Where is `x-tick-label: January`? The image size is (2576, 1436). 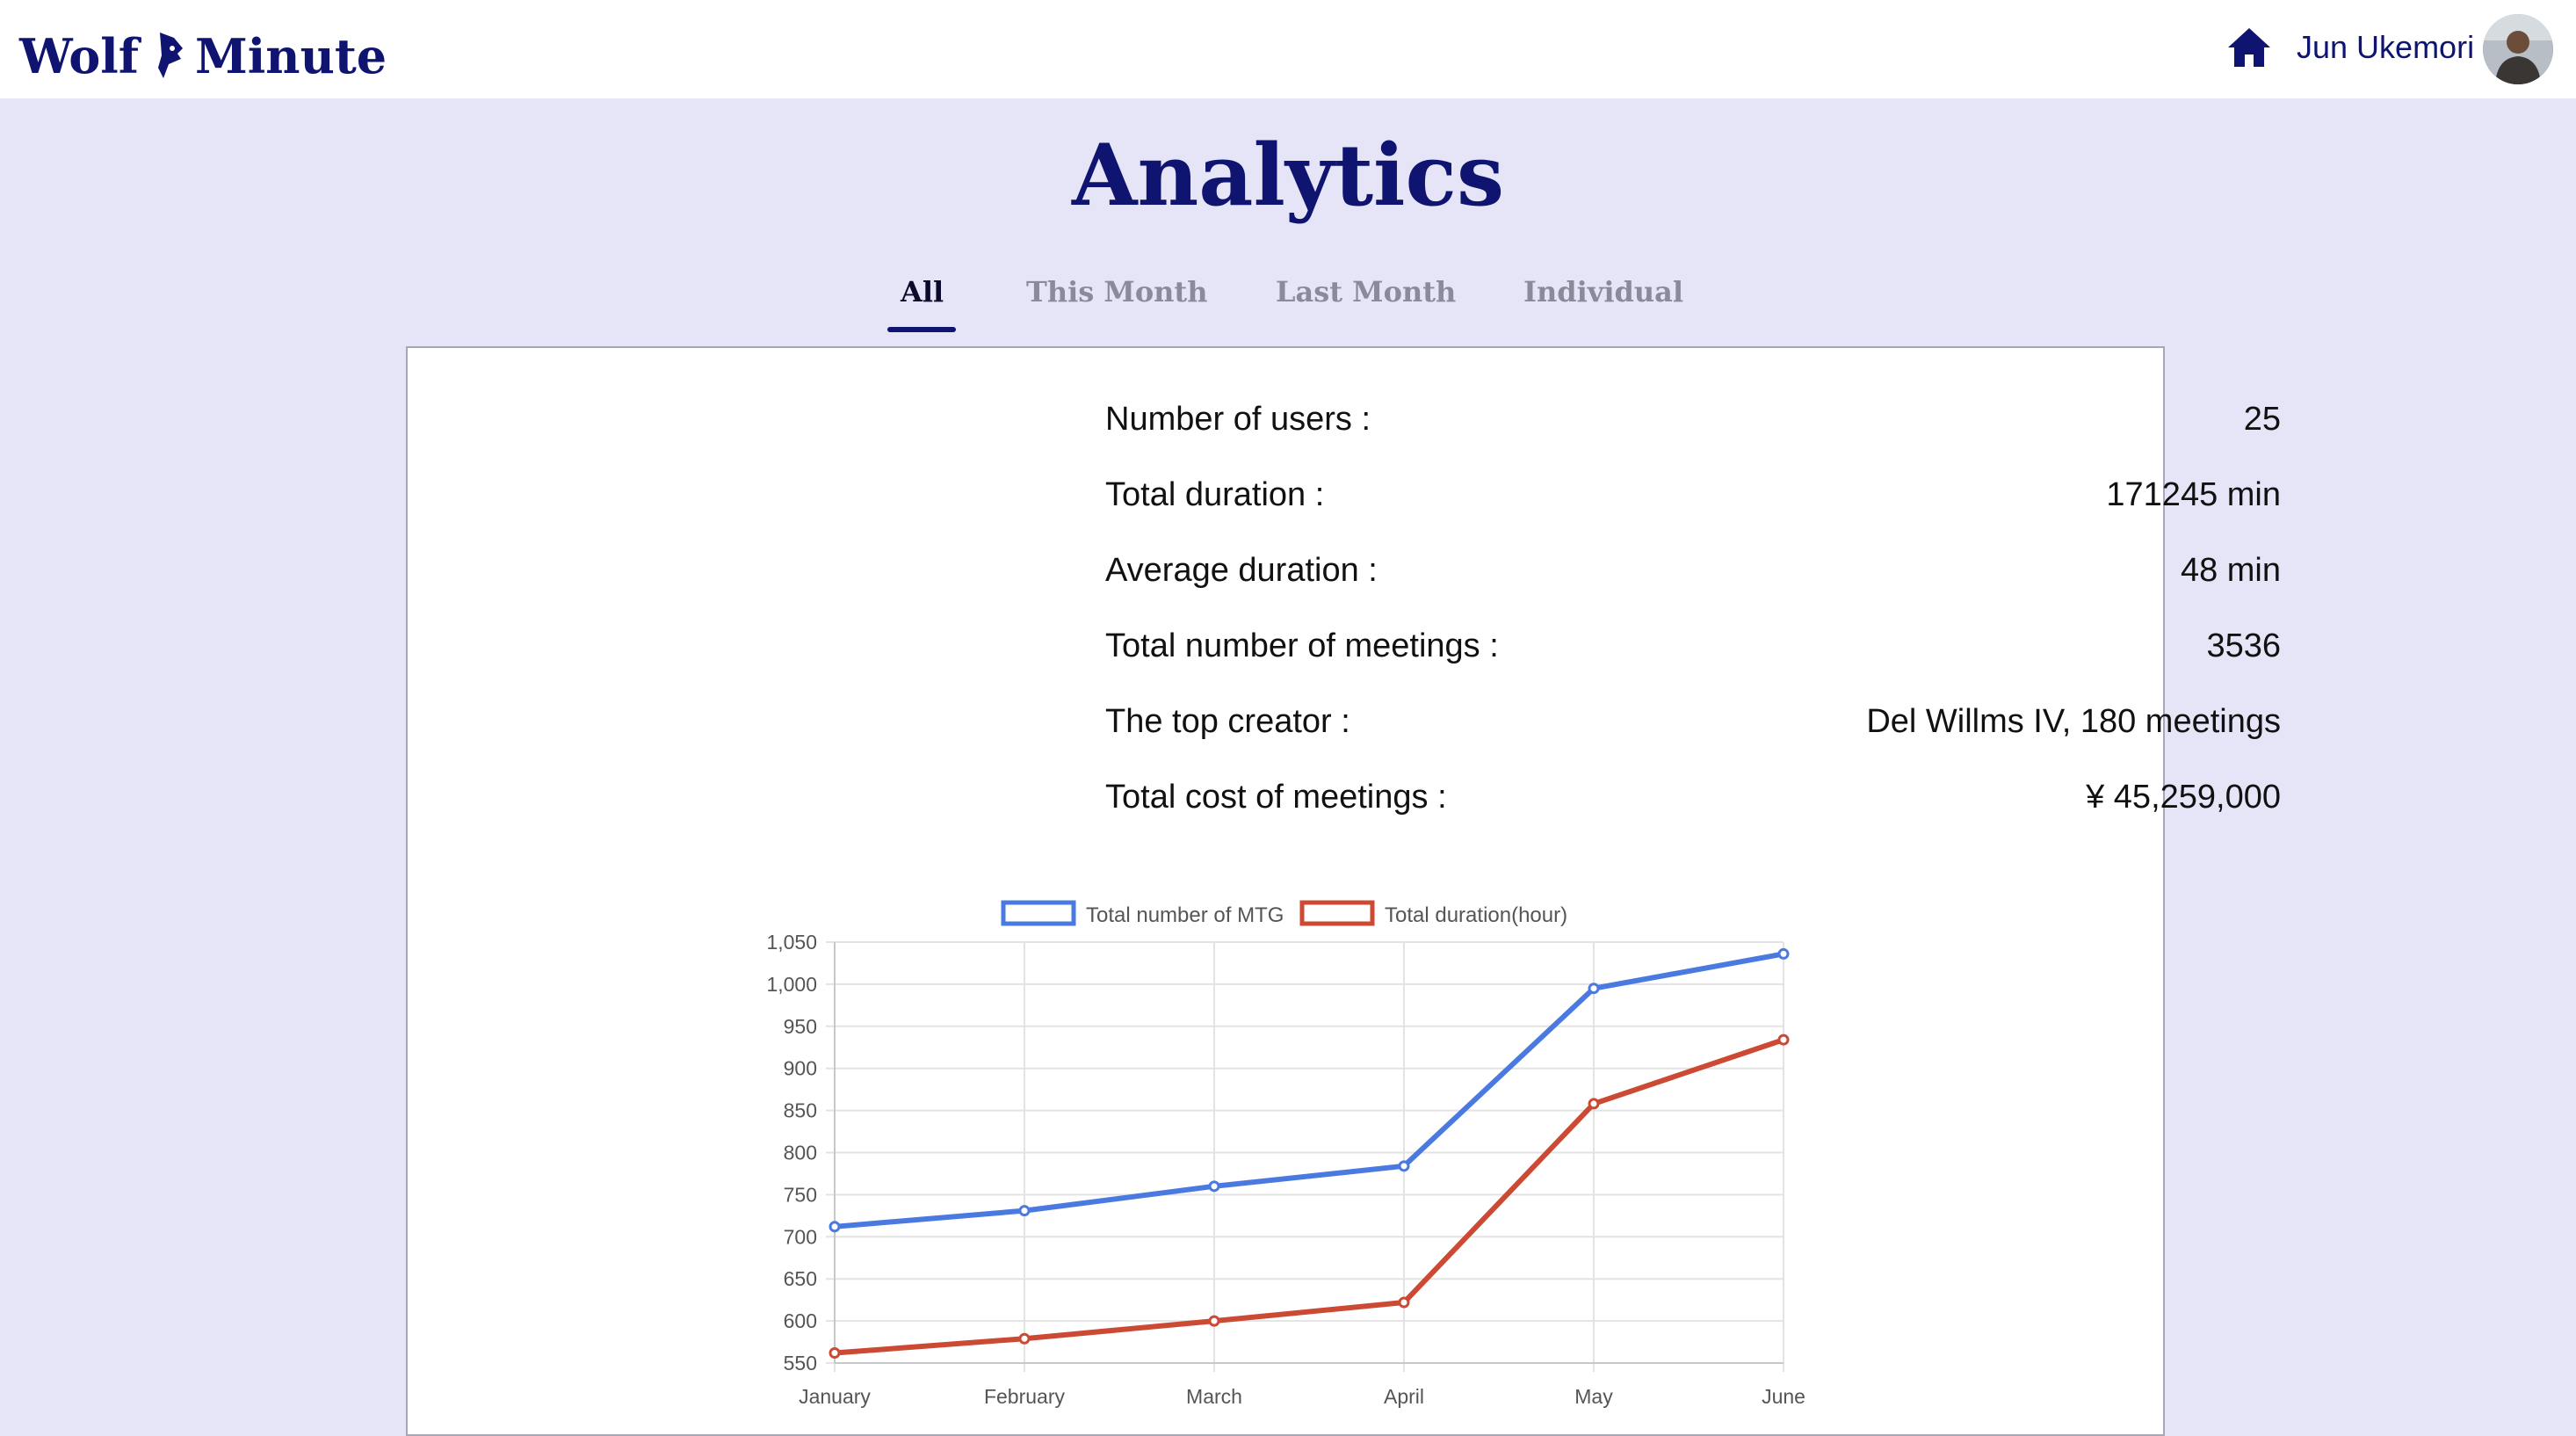 x-tick-label: January is located at coordinates (835, 1396).